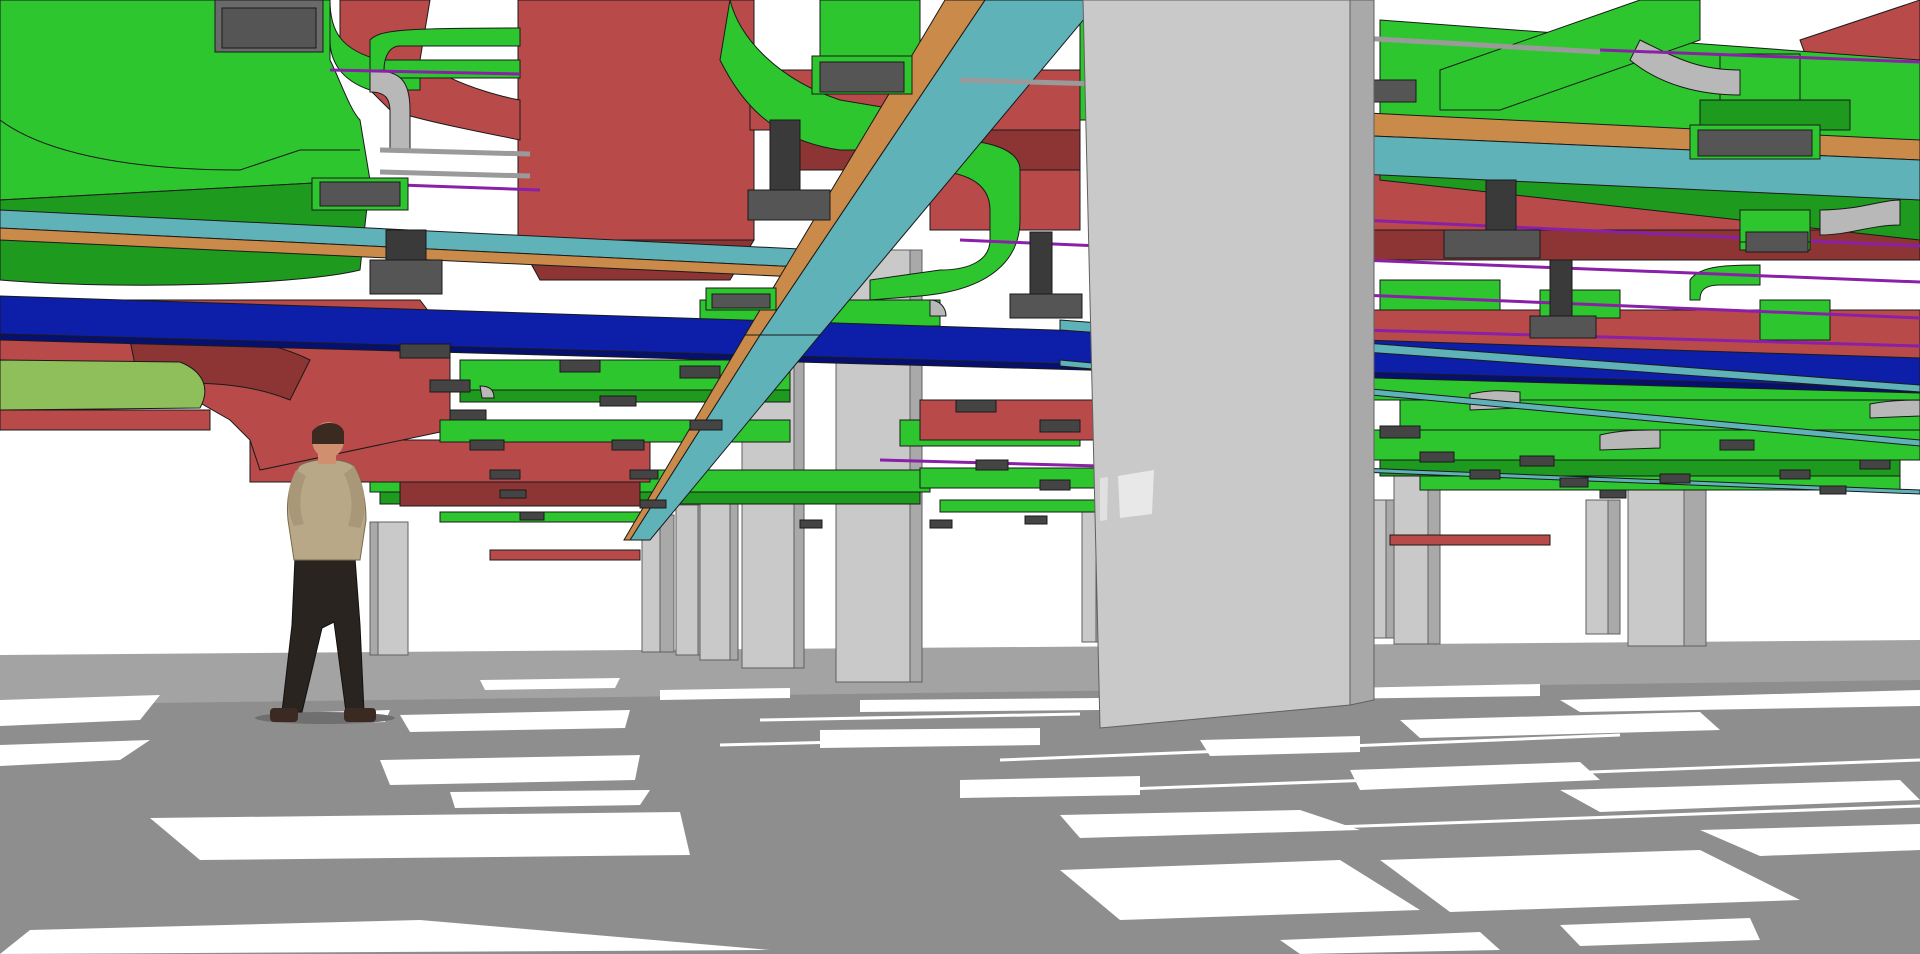  I want to click on person-hair-back, so click(328, 434).